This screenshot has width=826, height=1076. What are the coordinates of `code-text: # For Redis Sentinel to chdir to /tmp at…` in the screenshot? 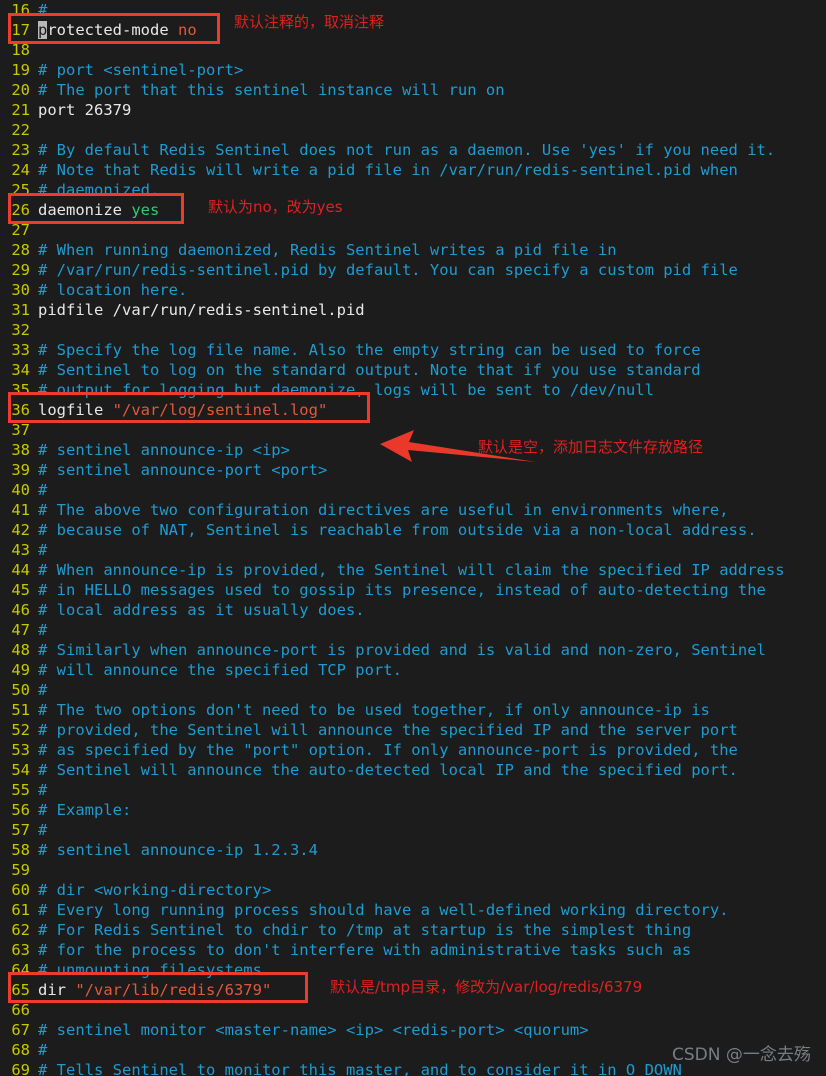 It's located at (364, 930).